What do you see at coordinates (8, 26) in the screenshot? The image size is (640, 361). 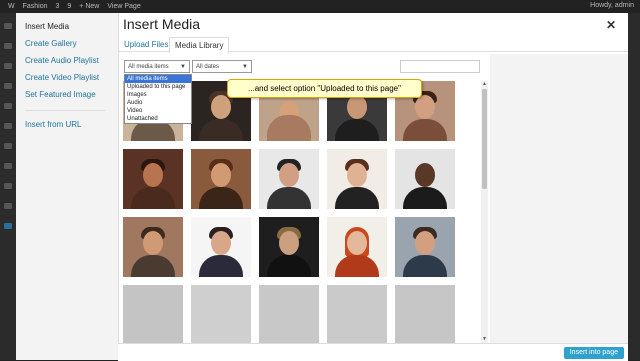 I see `dashboard-icon` at bounding box center [8, 26].